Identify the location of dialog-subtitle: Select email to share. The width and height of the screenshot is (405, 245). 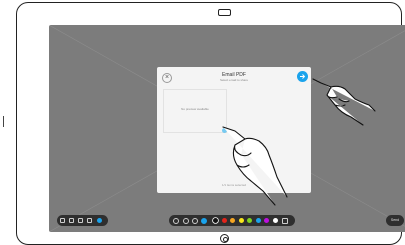
(233, 80).